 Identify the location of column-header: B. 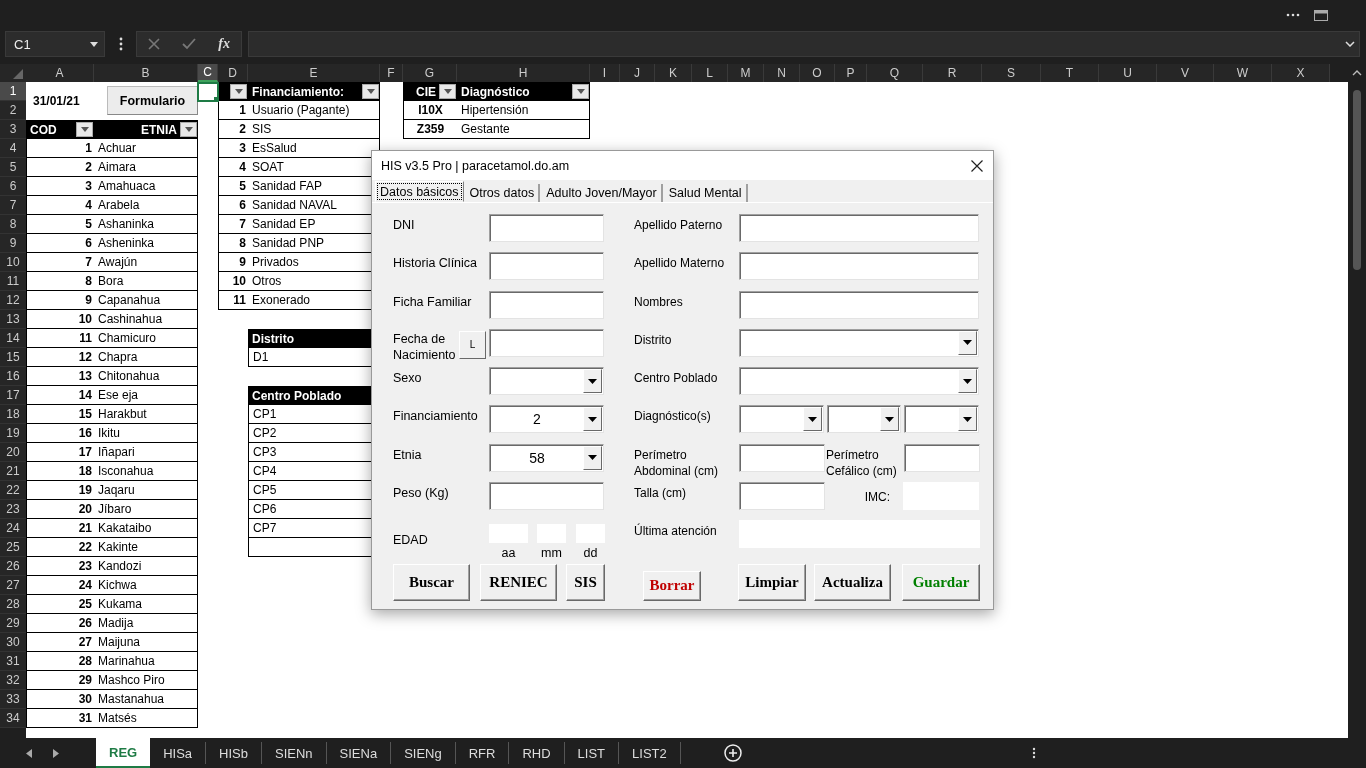
(146, 73).